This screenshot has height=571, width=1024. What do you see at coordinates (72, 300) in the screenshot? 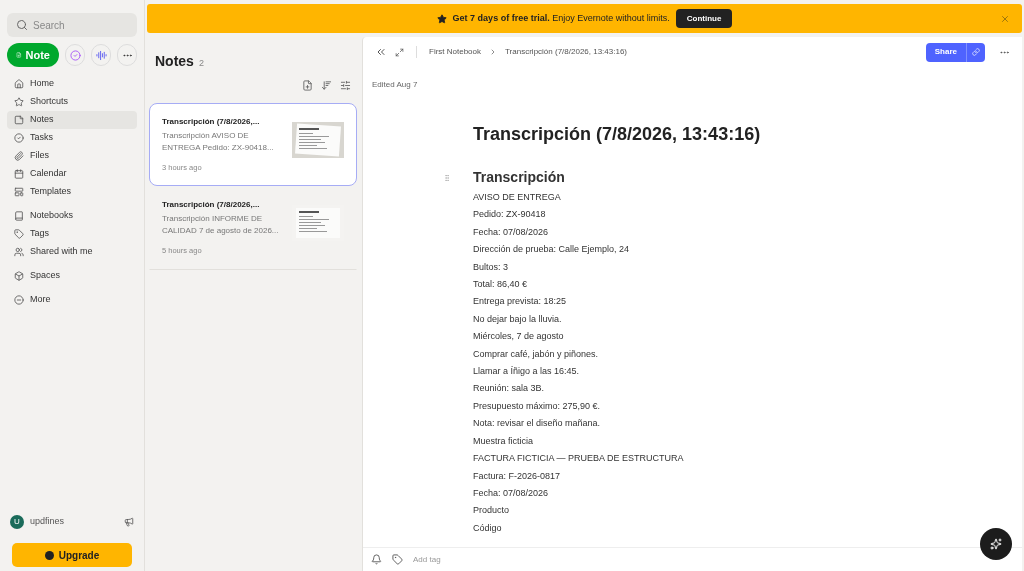
I see `sidebar-item: More` at bounding box center [72, 300].